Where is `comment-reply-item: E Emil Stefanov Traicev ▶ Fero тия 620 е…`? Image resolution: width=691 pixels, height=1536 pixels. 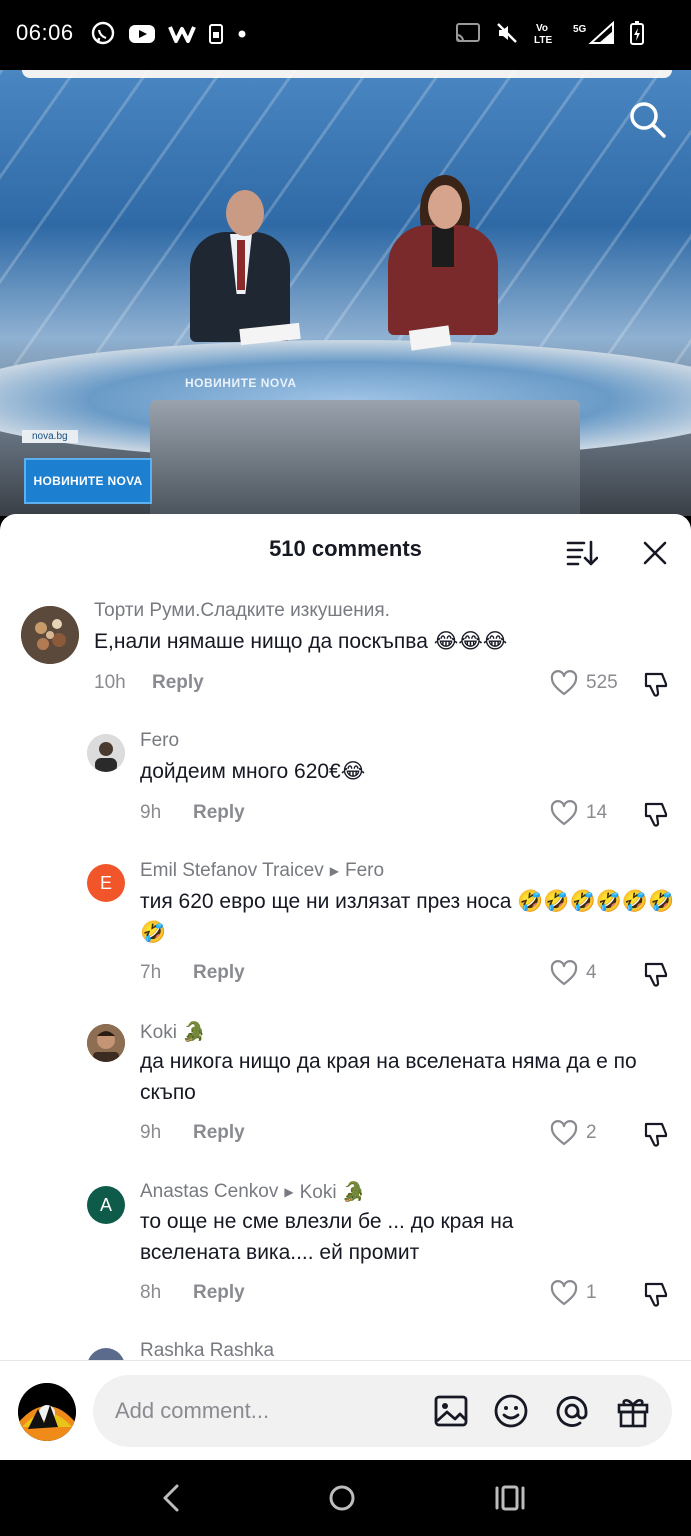
comment-reply-item: E Emil Stefanov Traicev ▶ Fero тия 620 е… is located at coordinates (345, 926).